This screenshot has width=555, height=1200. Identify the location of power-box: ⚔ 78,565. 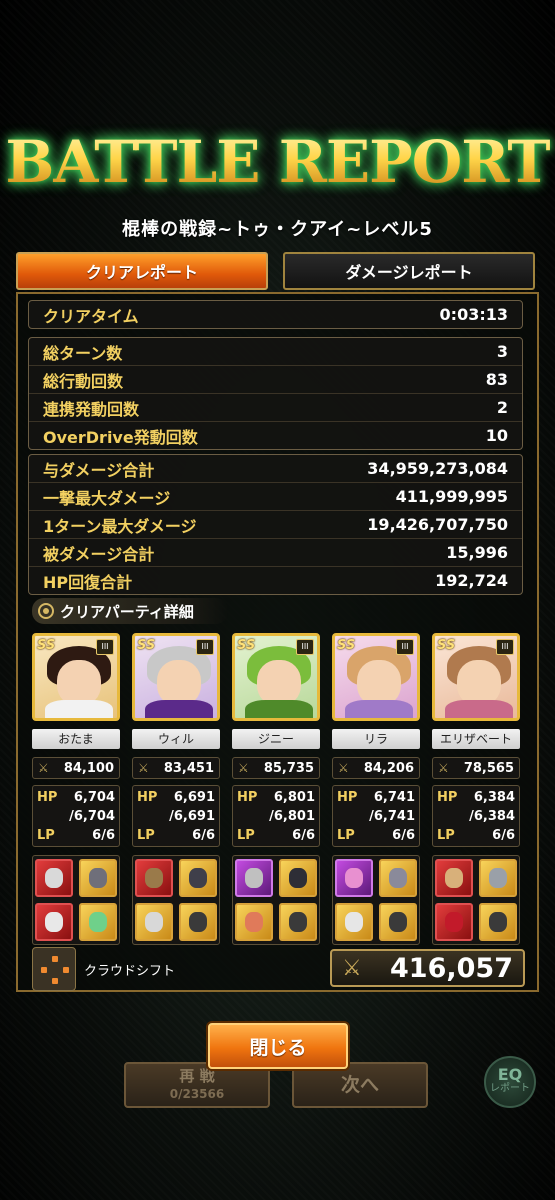
(476, 768).